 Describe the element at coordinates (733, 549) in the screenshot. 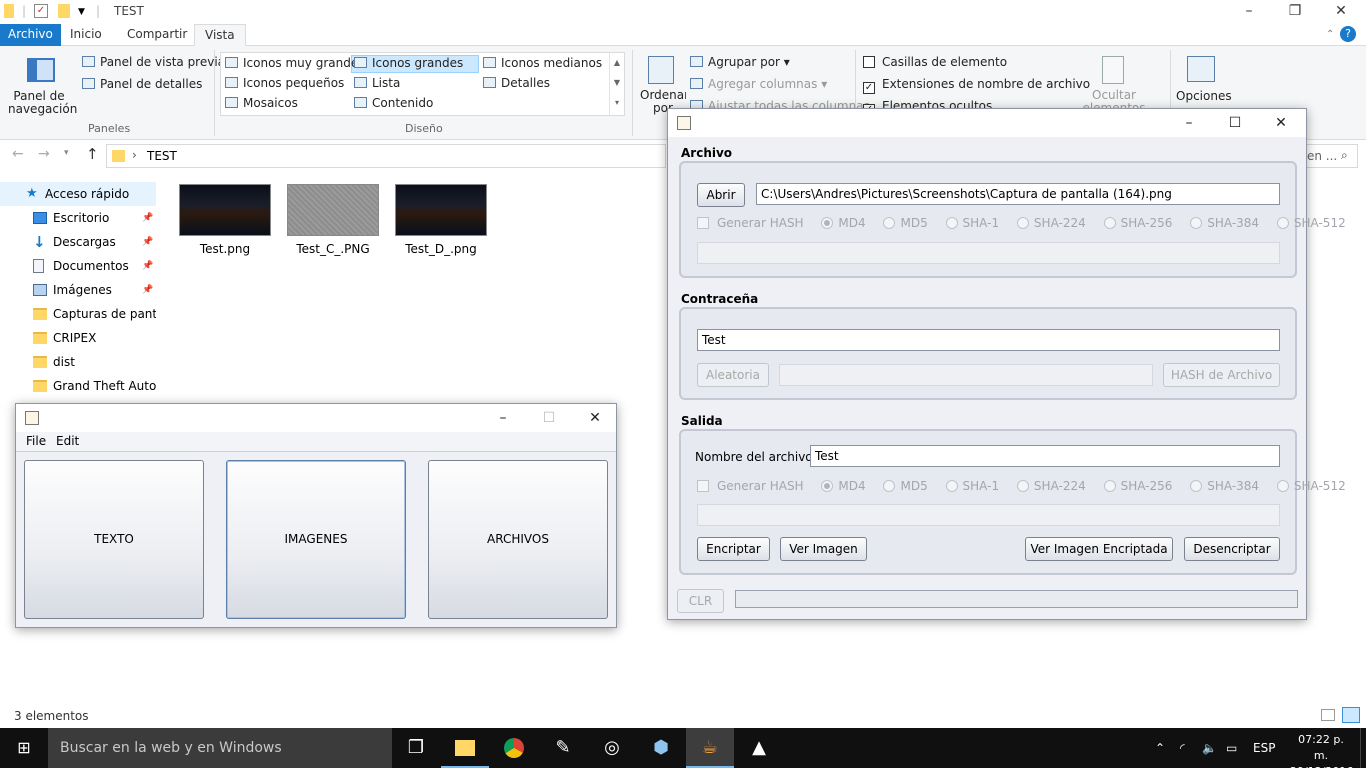

I see `encrypt-button: Encriptar` at that location.